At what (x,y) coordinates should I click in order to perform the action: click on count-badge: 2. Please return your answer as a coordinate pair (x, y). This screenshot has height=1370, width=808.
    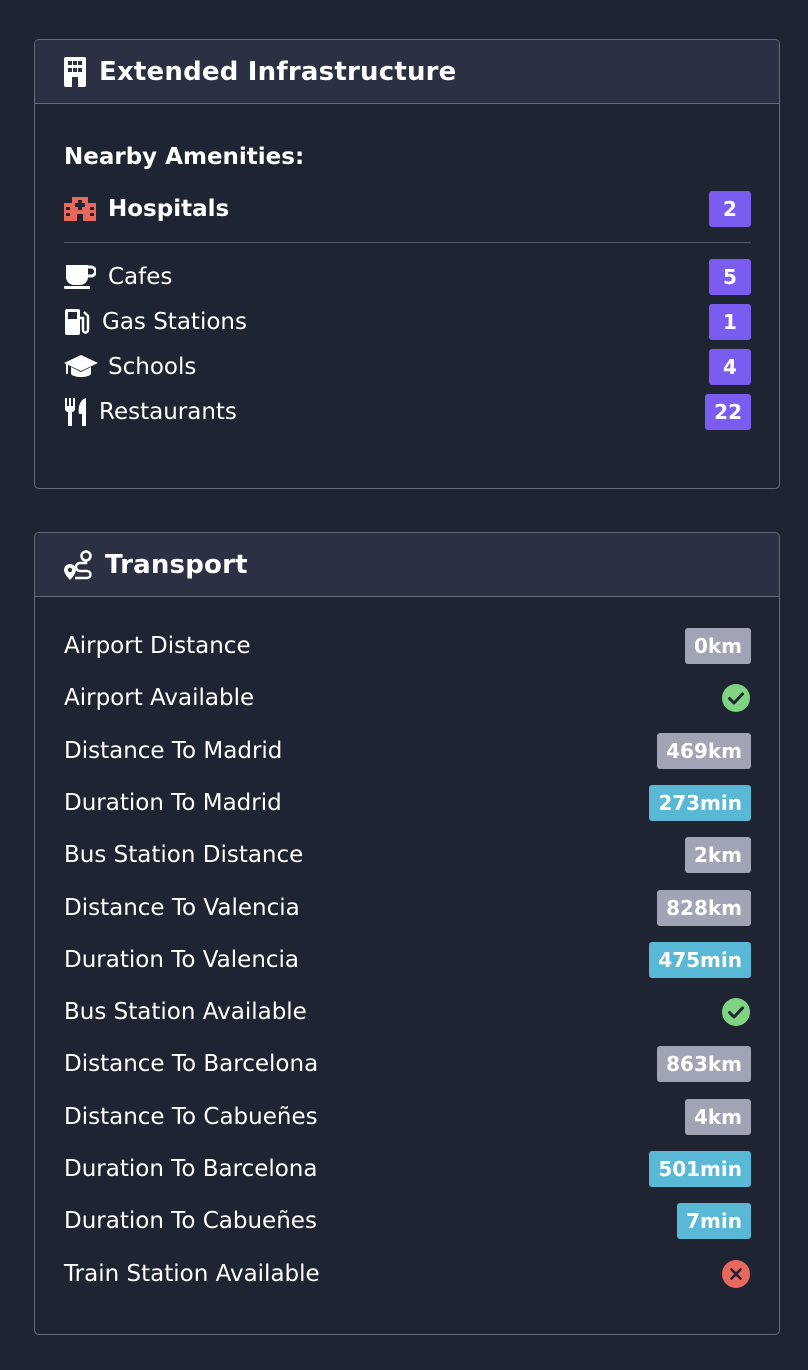
    Looking at the image, I should click on (730, 209).